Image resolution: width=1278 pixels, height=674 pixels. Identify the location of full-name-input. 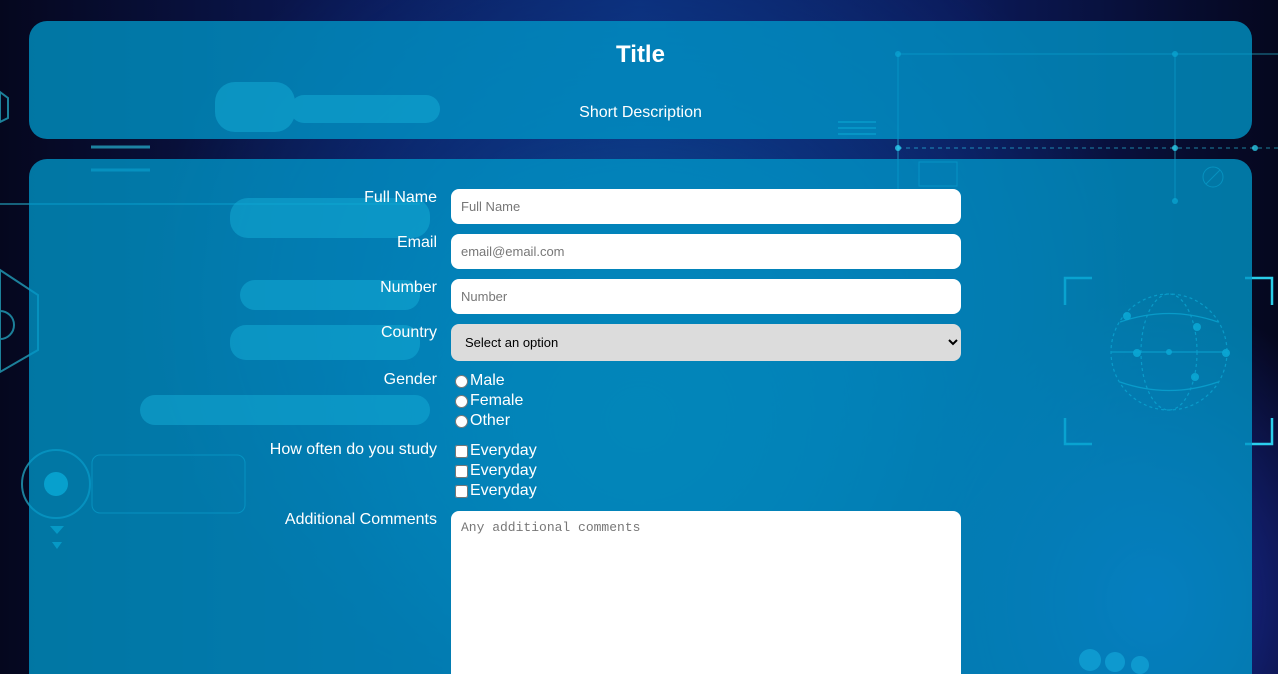
(706, 206).